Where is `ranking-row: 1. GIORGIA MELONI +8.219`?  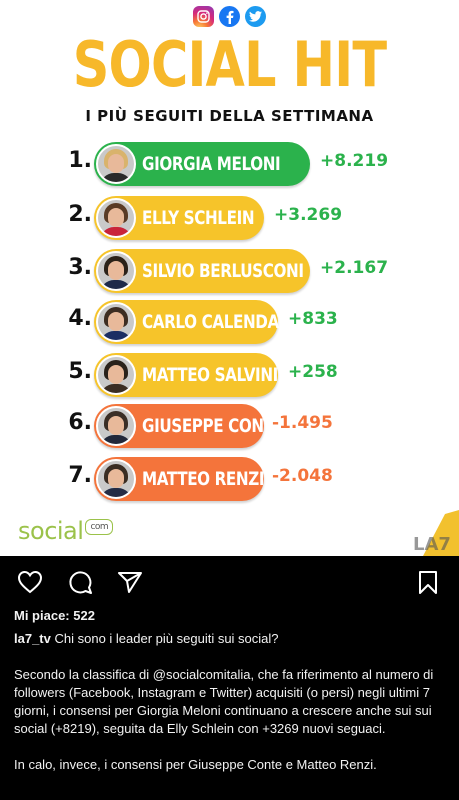
ranking-row: 1. GIORGIA MELONI +8.219 is located at coordinates (229, 164).